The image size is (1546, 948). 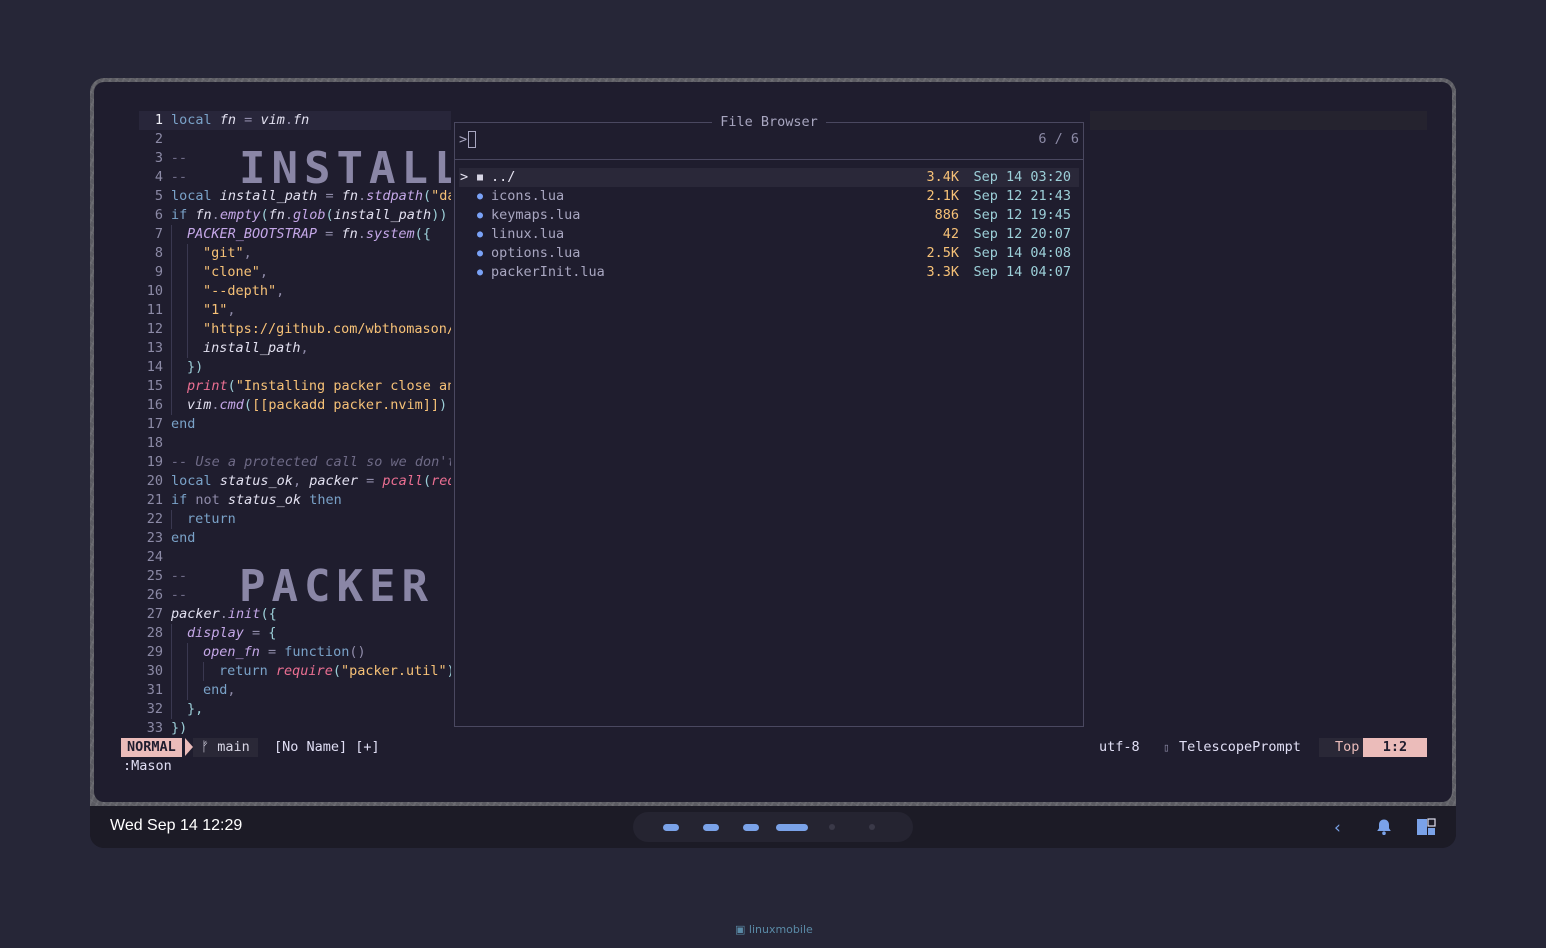 What do you see at coordinates (769, 253) in the screenshot?
I see `file-row: ● options.lua 2.5K Sep 14 04:08` at bounding box center [769, 253].